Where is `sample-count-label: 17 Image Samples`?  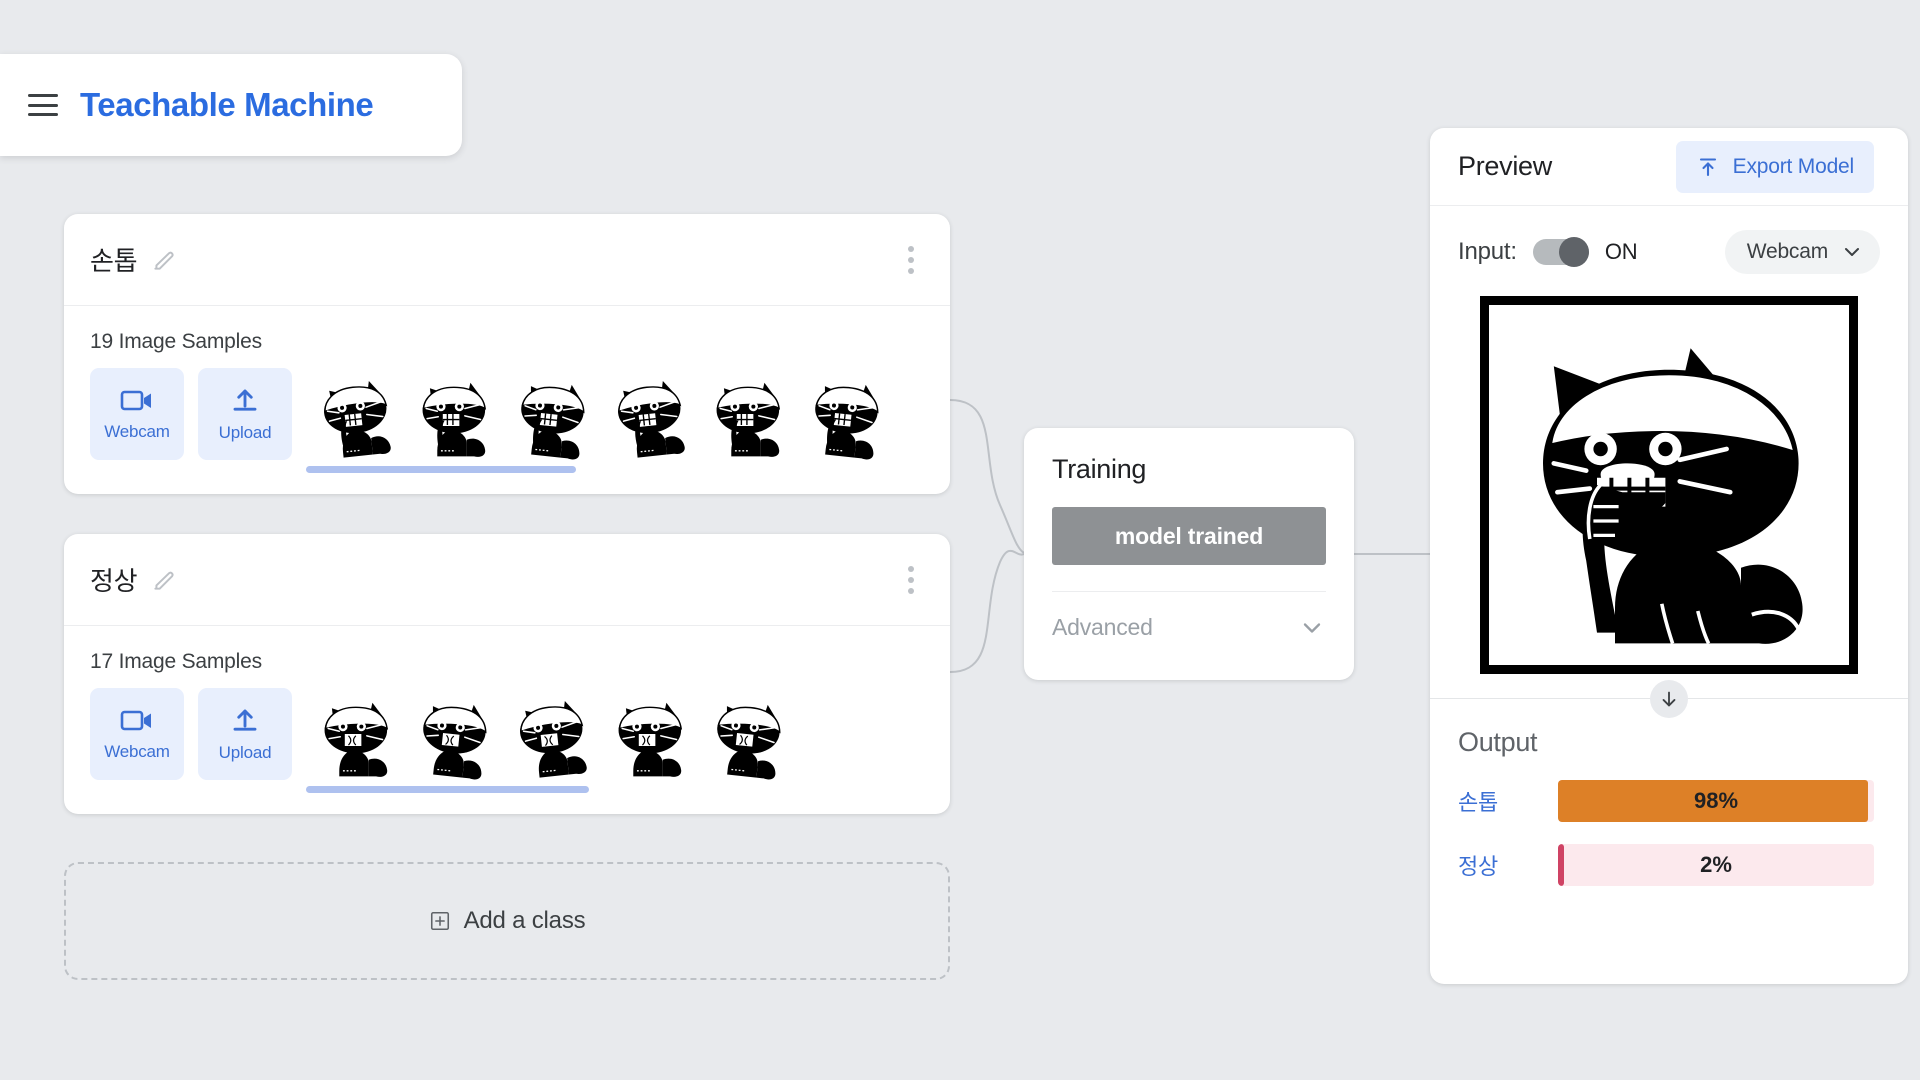 sample-count-label: 17 Image Samples is located at coordinates (176, 661).